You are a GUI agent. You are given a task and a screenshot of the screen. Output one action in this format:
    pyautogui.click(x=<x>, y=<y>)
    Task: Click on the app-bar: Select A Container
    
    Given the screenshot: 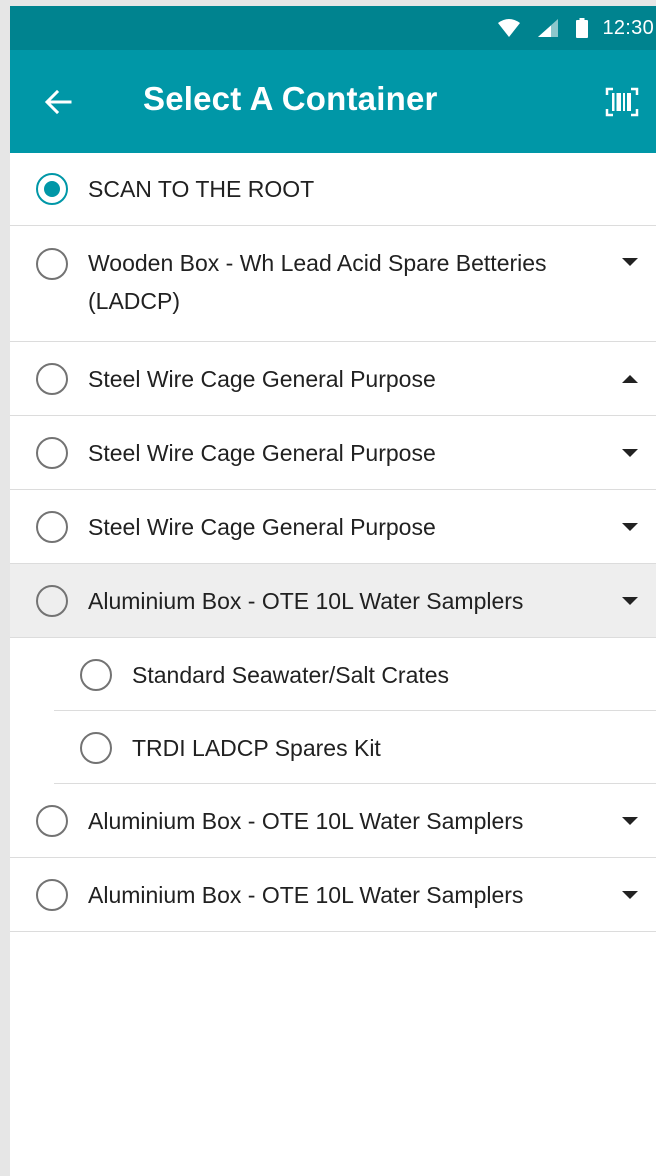 What is the action you would take?
    pyautogui.click(x=333, y=101)
    